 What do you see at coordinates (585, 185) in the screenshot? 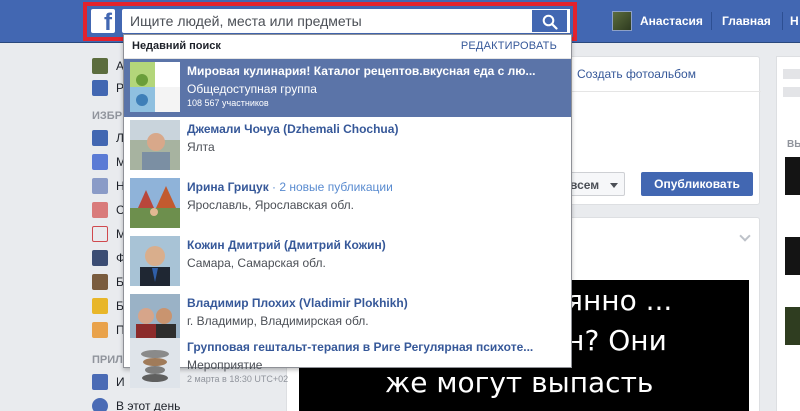
I see `audience-label: всем` at bounding box center [585, 185].